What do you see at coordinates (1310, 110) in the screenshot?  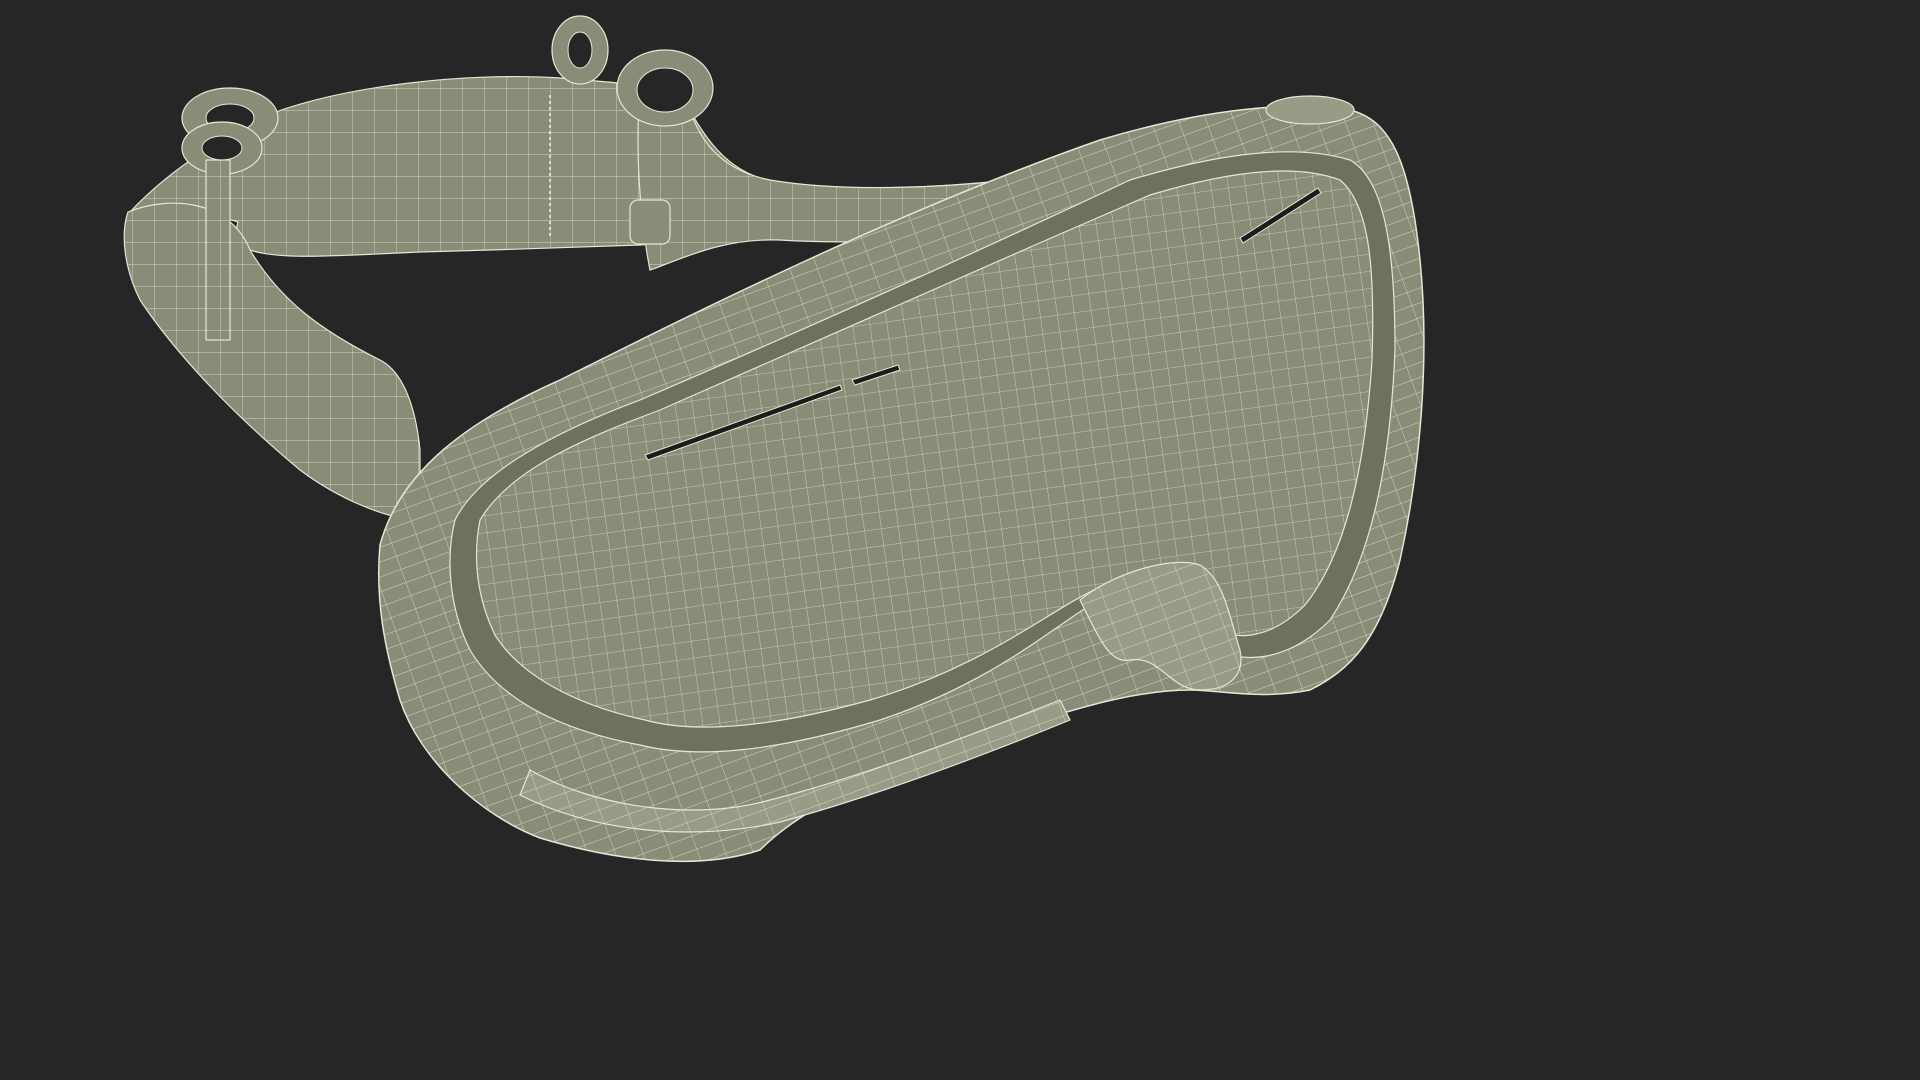 I see `frame-top-clip` at bounding box center [1310, 110].